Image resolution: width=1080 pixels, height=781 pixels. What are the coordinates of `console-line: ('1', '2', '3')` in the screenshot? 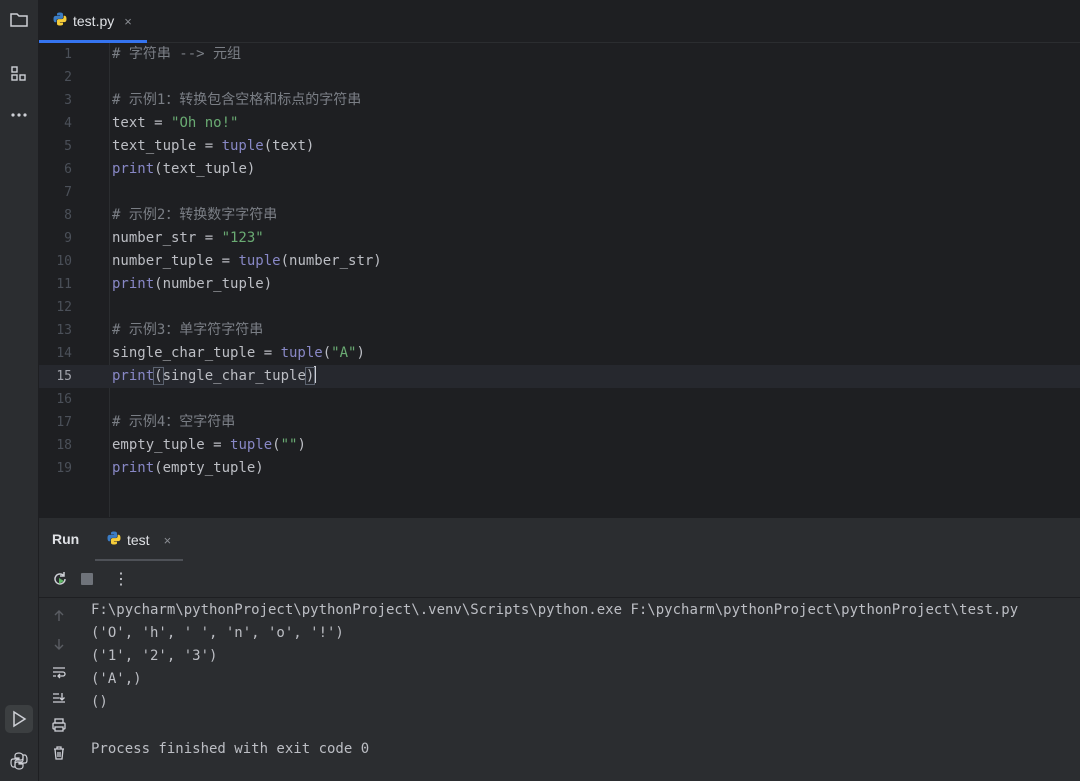 It's located at (154, 656).